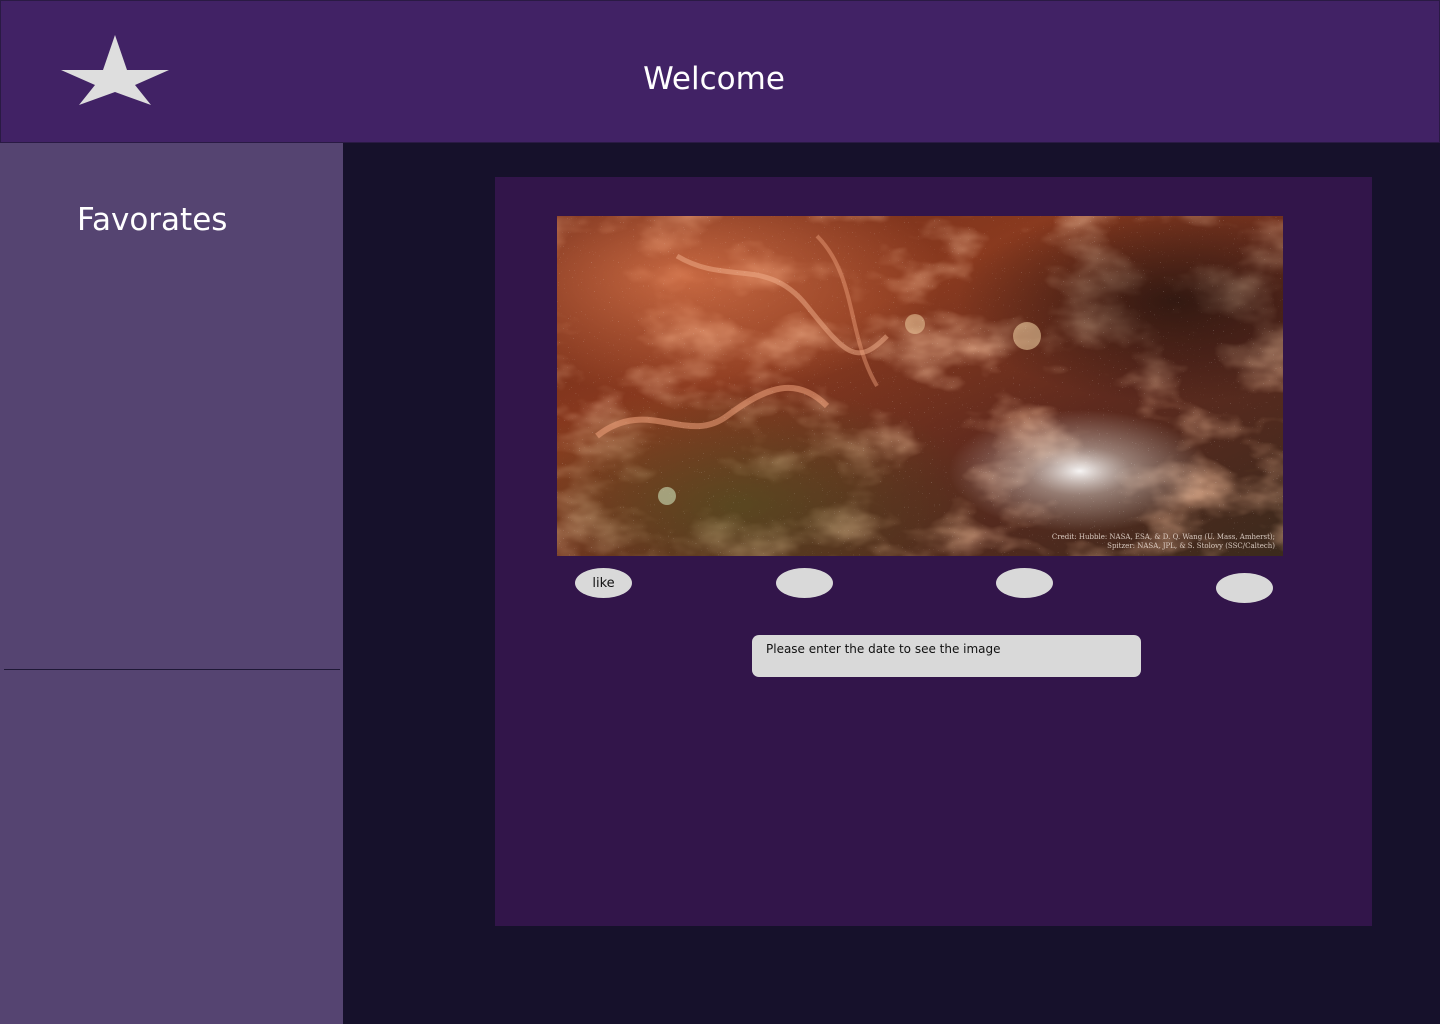 The width and height of the screenshot is (1440, 1024). What do you see at coordinates (714, 79) in the screenshot?
I see `page-title: Welcome` at bounding box center [714, 79].